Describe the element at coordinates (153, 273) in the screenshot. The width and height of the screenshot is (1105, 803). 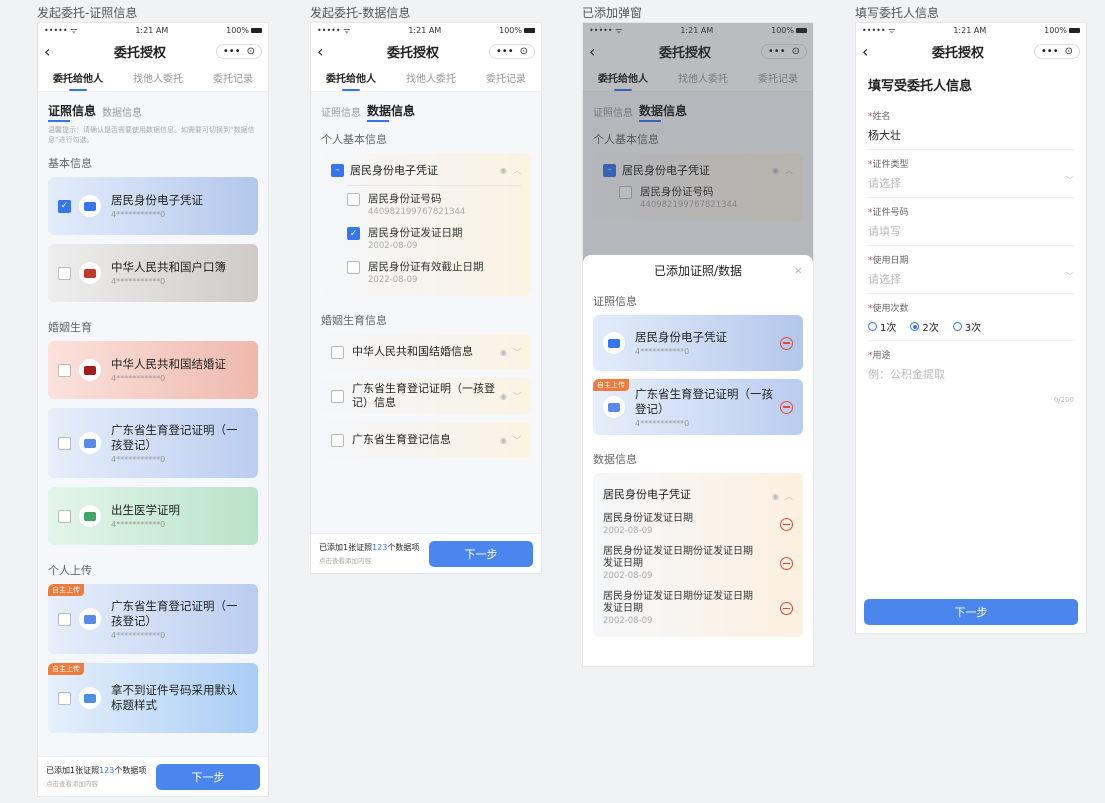
I see `certificate-card: 中华人民共和国户口簿 4***********0` at that location.